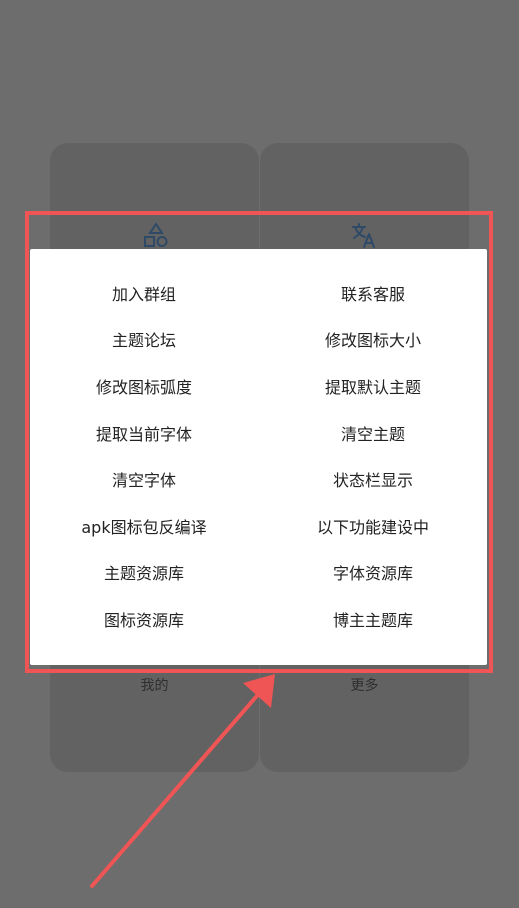  I want to click on top-partial-icon, so click(68, 2).